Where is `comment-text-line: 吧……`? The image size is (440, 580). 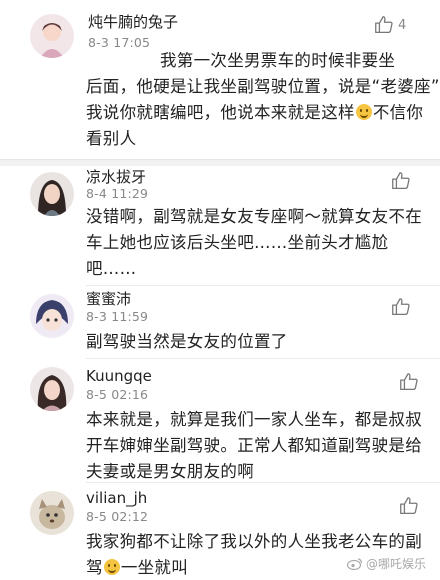 comment-text-line: 吧…… is located at coordinates (111, 268).